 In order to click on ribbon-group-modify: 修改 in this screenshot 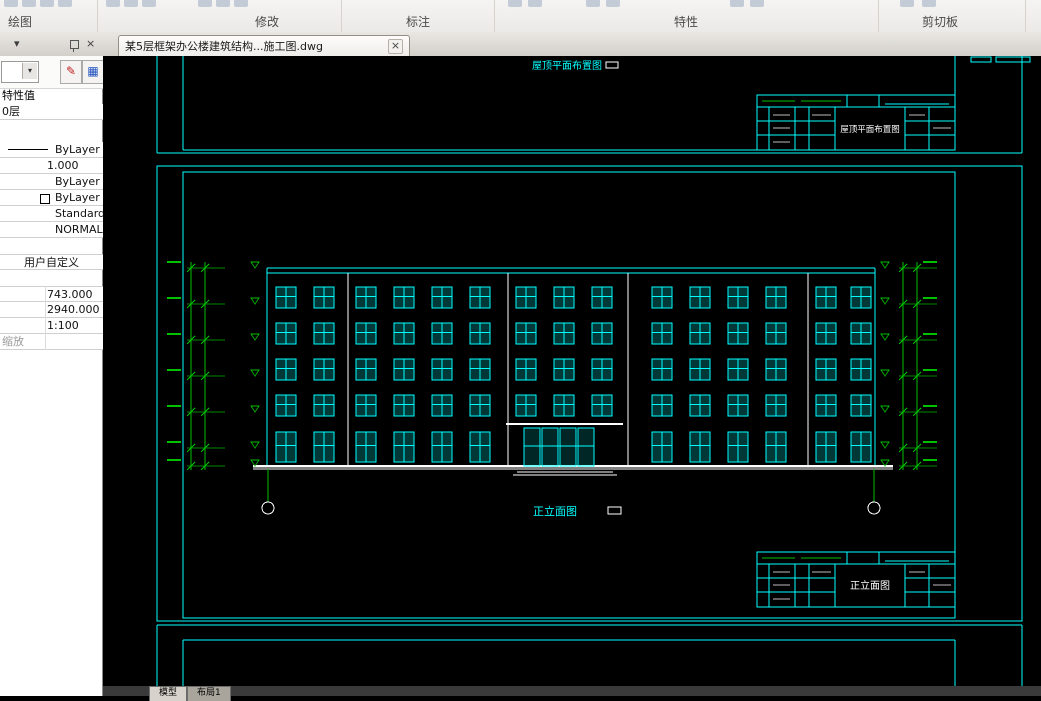, I will do `click(267, 21)`.